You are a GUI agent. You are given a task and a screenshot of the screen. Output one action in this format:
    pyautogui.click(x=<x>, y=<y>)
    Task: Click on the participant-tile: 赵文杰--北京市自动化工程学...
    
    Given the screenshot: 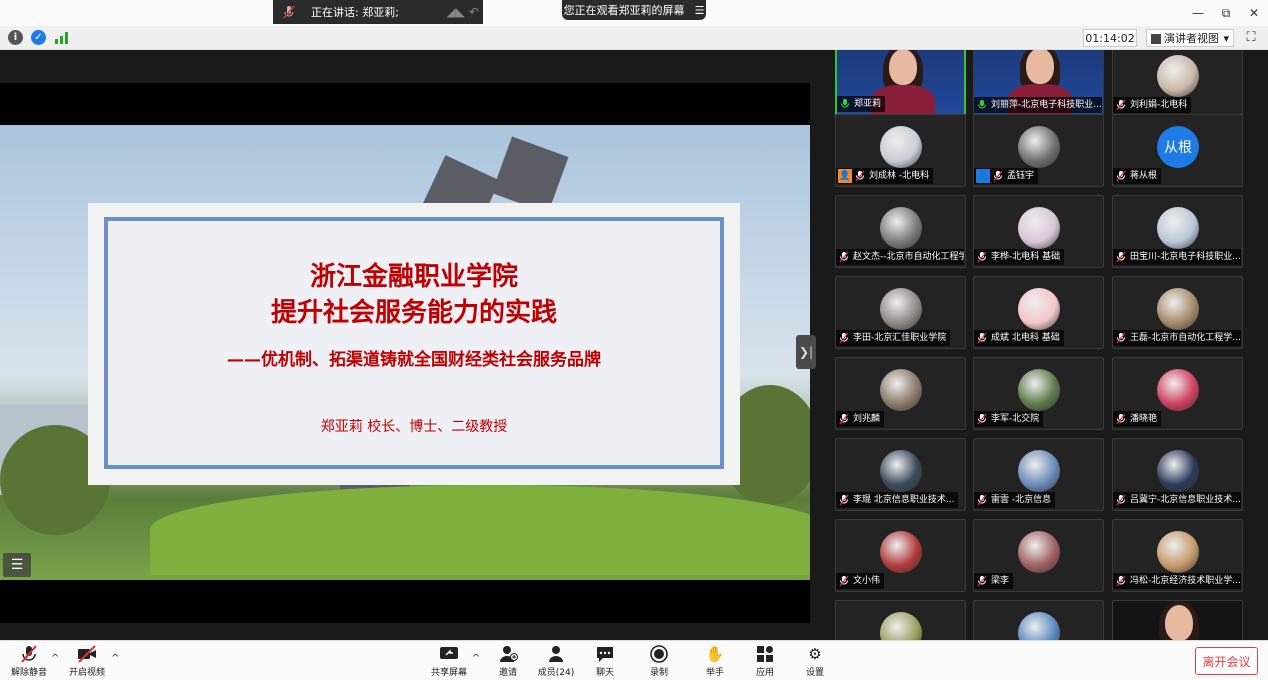 What is the action you would take?
    pyautogui.click(x=900, y=231)
    